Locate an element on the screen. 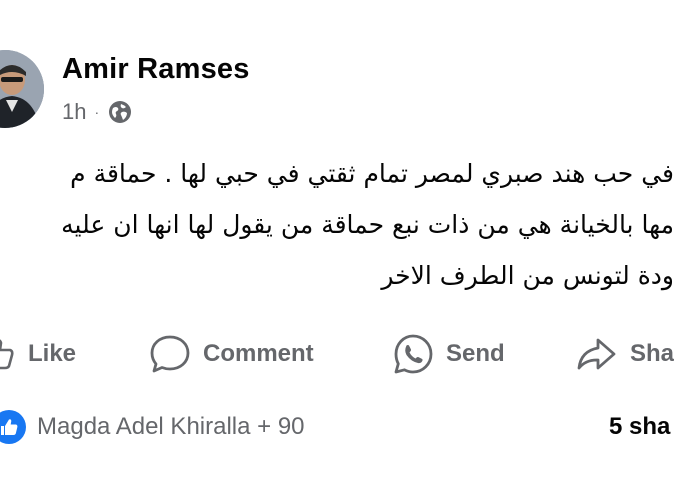 This screenshot has width=674, height=485. reactions-footer: Magda Adel Khiralla + 90 5 sha is located at coordinates (337, 427).